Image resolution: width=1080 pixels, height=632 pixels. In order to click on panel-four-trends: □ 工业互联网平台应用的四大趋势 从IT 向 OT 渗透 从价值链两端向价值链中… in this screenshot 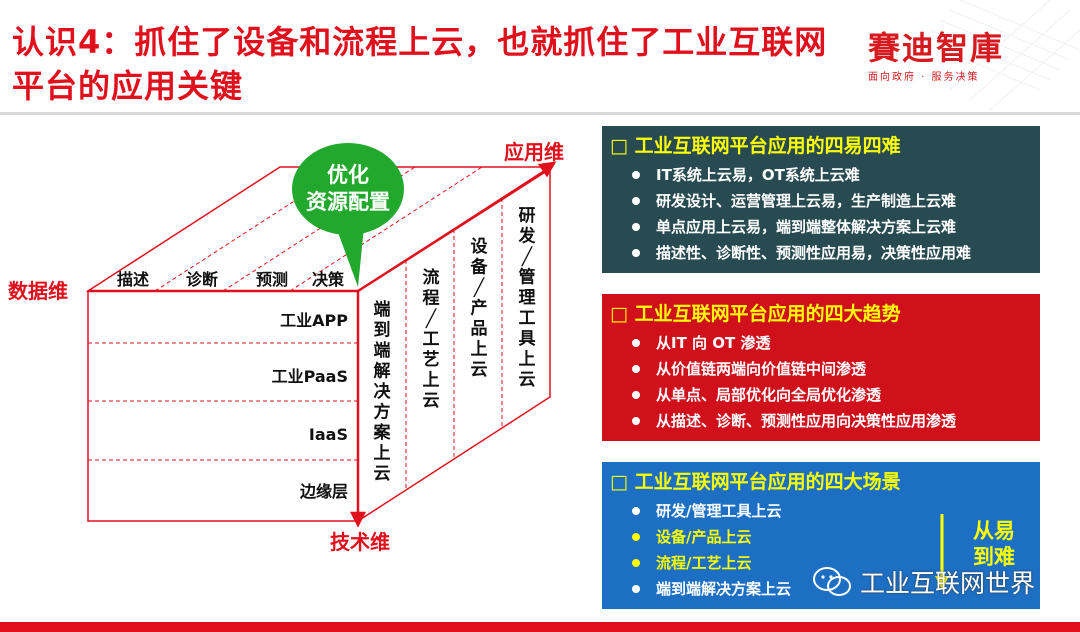, I will do `click(821, 367)`.